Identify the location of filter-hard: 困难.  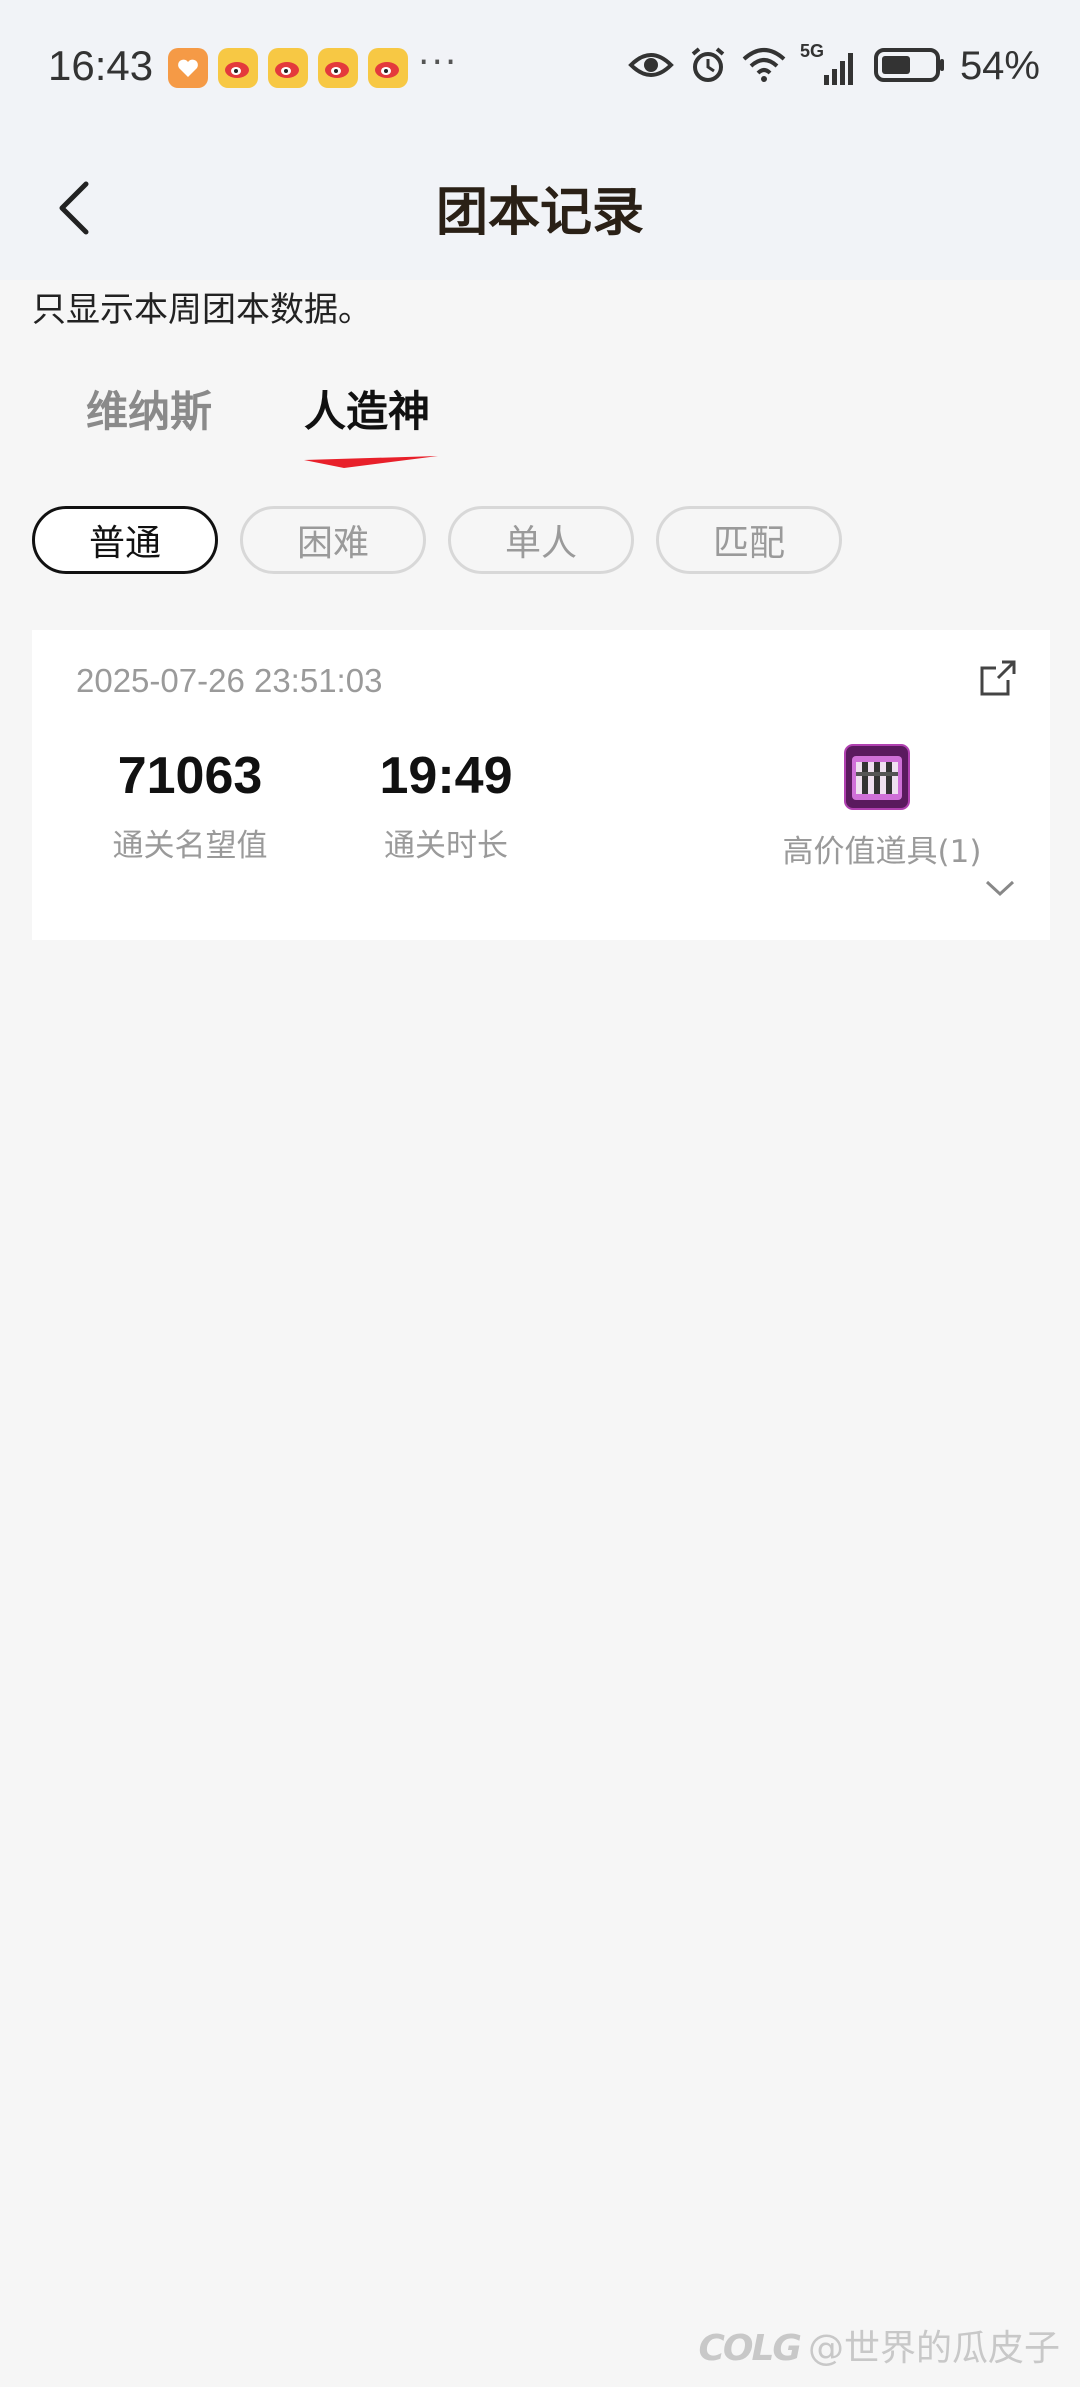
(333, 540).